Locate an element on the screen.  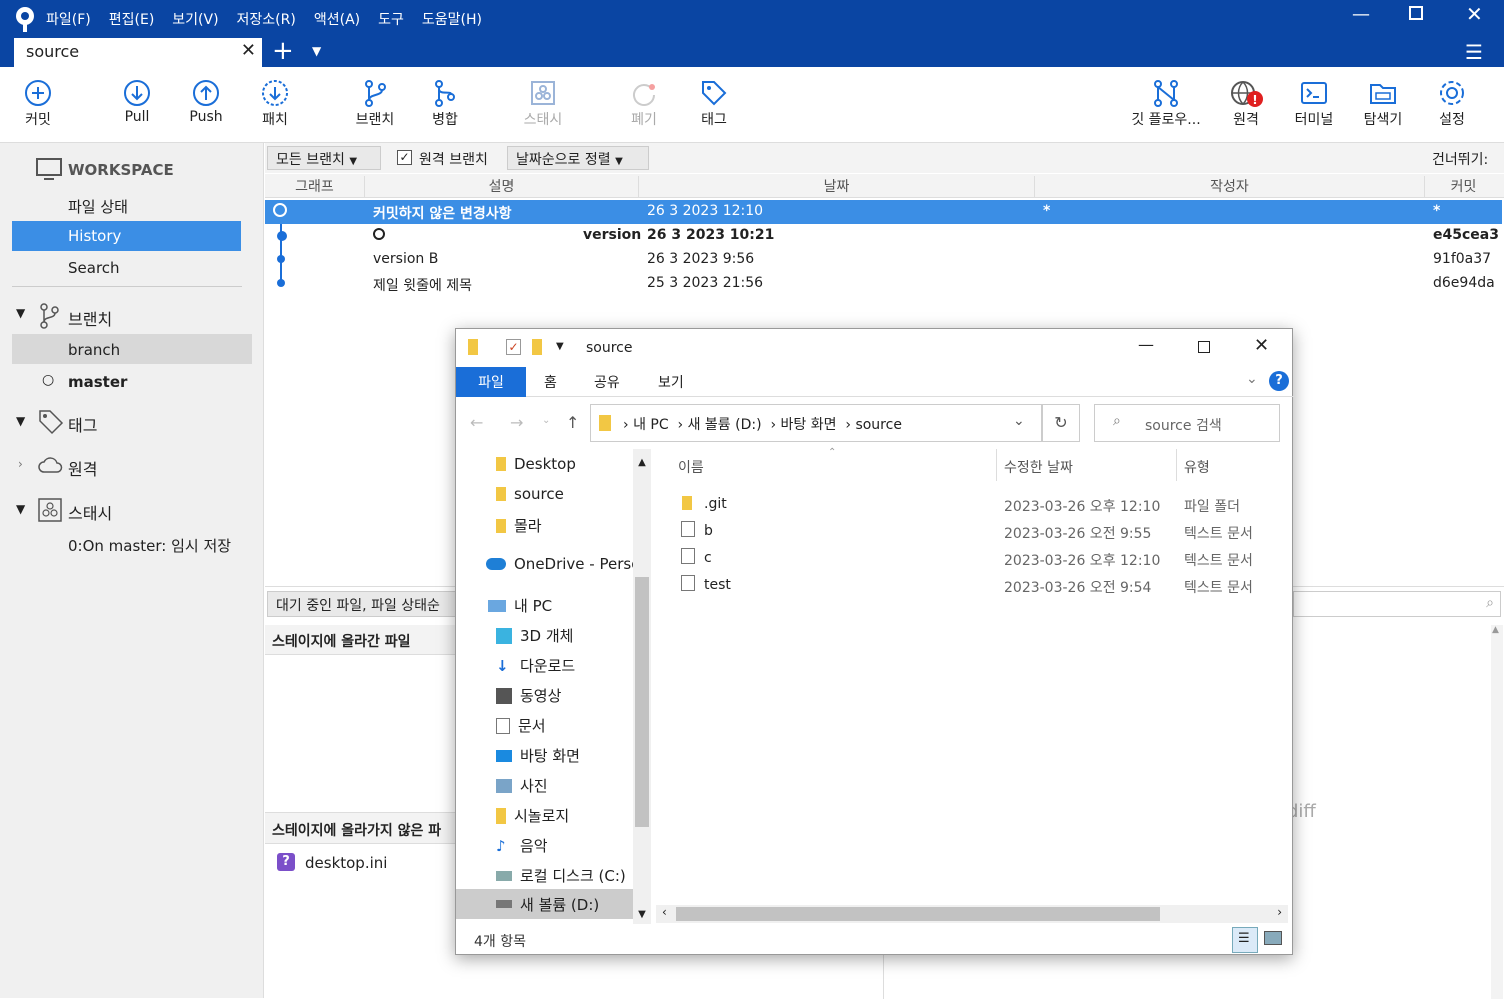
address-bar: › 내 PC › 새 볼륨 (D:) › 바탕 화면 › source ⌄ is located at coordinates (816, 423).